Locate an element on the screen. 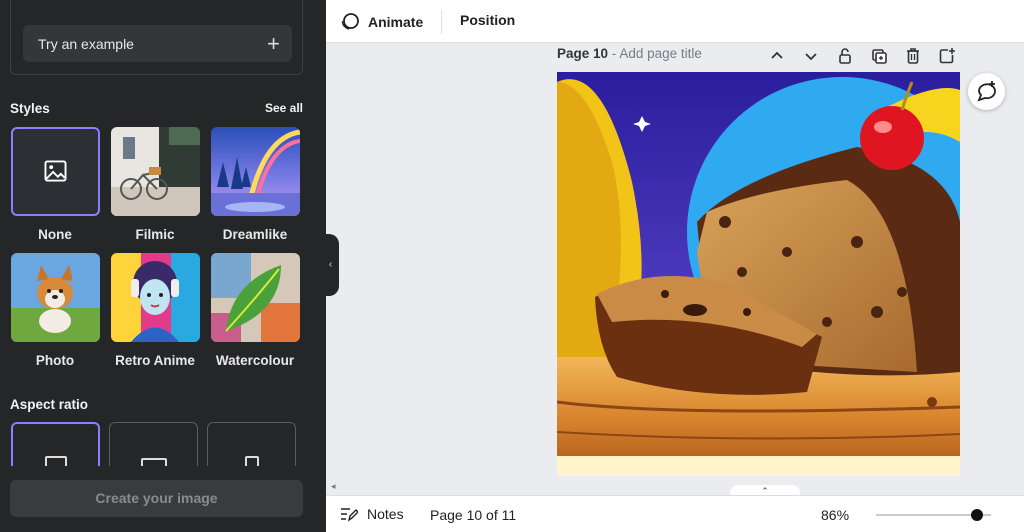 This screenshot has height=532, width=1024. style-filmic-tile is located at coordinates (155, 171).